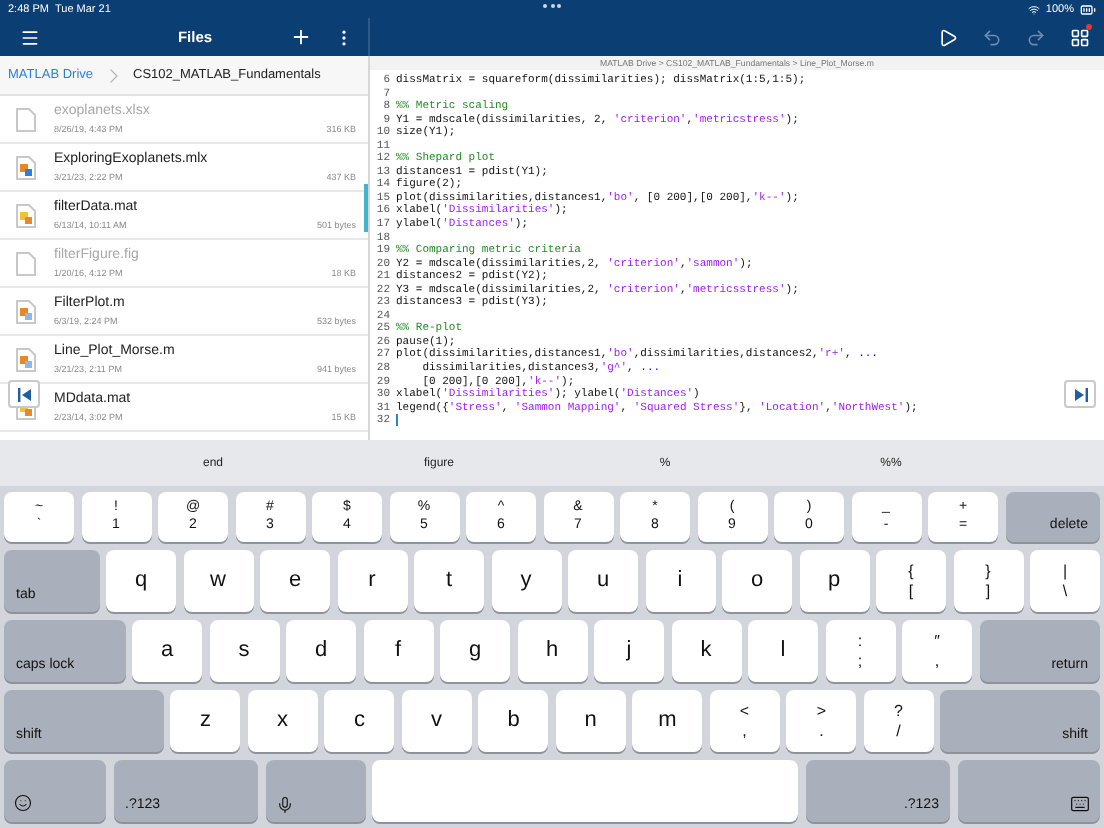  I want to click on undo-icon, so click(991, 37).